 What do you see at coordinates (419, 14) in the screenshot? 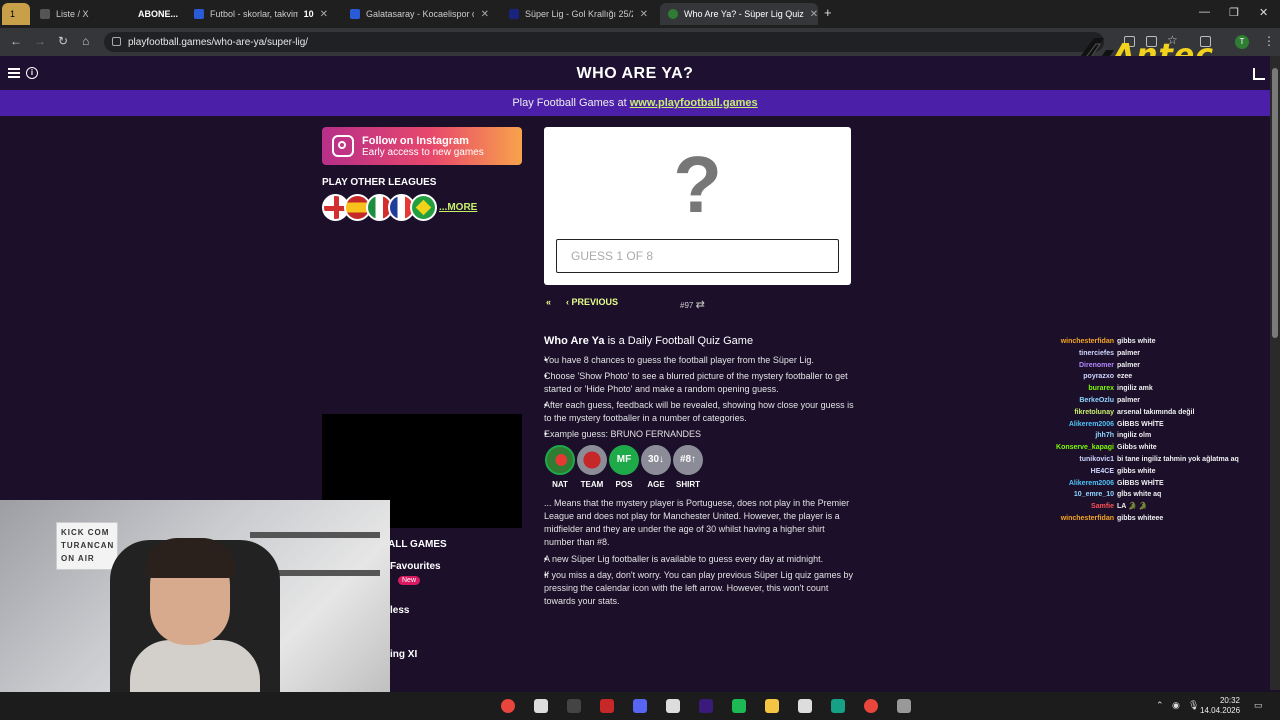
I see `tab-galatasaray: Galatasaray - Kocaelispor canlı ✕` at bounding box center [419, 14].